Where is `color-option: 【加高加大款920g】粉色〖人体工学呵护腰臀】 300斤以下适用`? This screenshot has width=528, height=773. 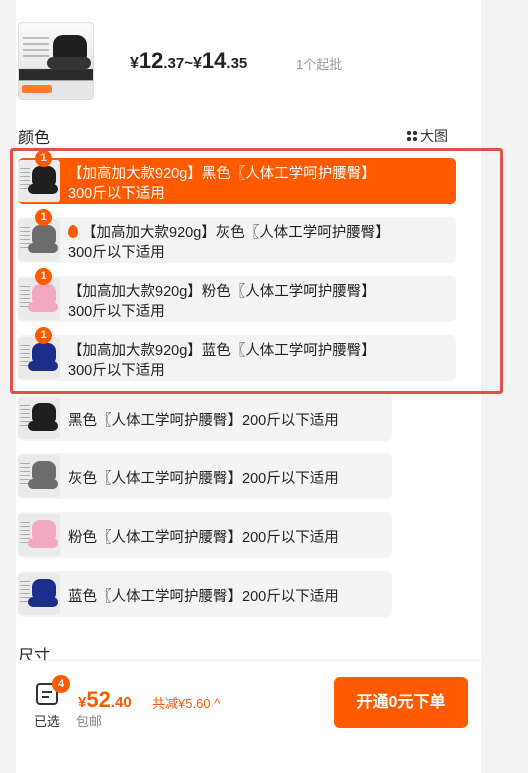 color-option: 【加高加大款920g】粉色〖人体工学呵护腰臀】 300斤以下适用 is located at coordinates (237, 299).